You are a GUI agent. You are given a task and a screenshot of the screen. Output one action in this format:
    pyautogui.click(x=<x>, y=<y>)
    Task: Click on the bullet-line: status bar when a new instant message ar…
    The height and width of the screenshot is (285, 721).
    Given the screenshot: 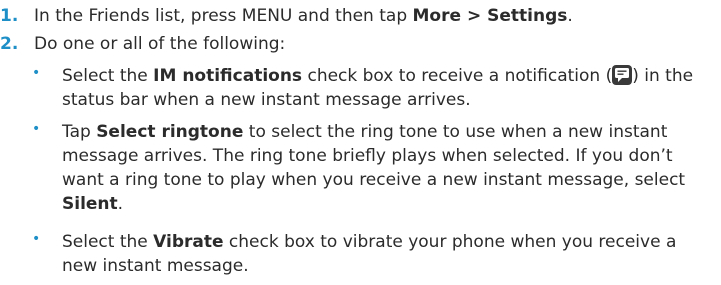 What is the action you would take?
    pyautogui.click(x=266, y=100)
    